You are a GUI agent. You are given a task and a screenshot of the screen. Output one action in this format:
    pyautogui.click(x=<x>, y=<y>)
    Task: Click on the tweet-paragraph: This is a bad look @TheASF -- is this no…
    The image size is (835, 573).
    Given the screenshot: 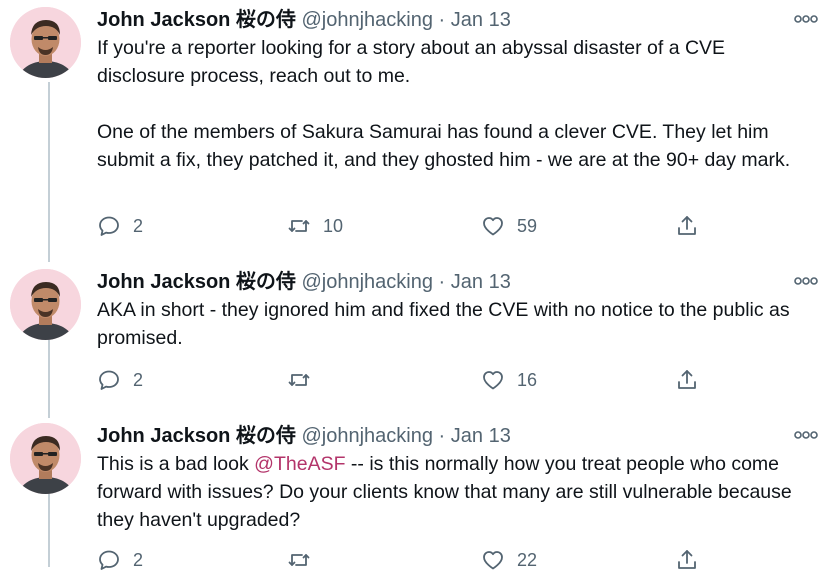 What is the action you would take?
    pyautogui.click(x=457, y=492)
    